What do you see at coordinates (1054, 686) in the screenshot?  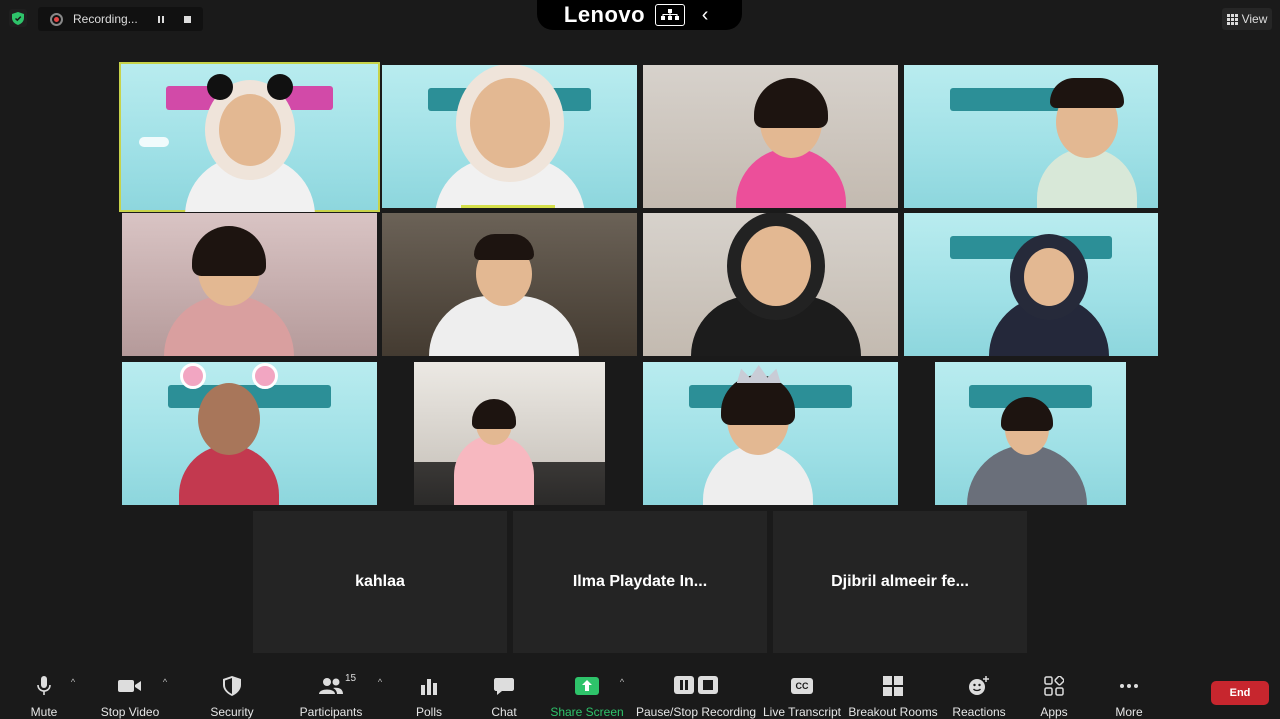 I see `apps-icon` at bounding box center [1054, 686].